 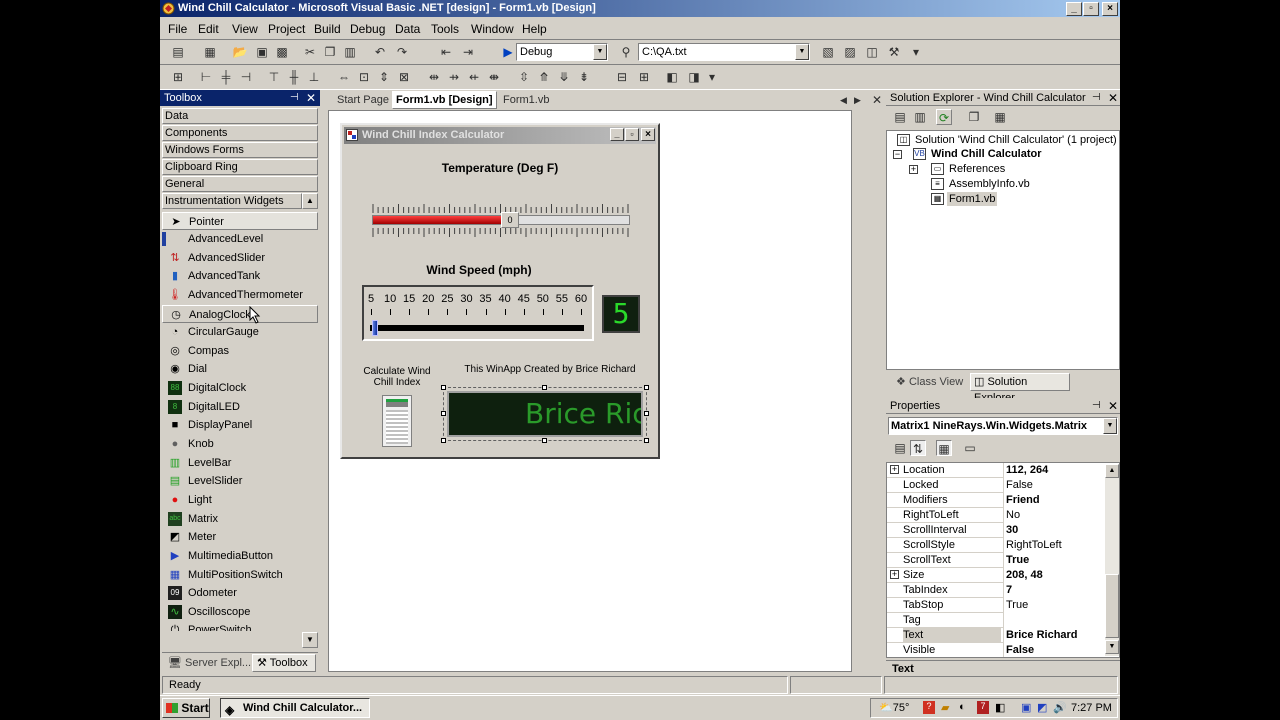 What do you see at coordinates (240, 184) in the screenshot?
I see `toolbox-category-general: General` at bounding box center [240, 184].